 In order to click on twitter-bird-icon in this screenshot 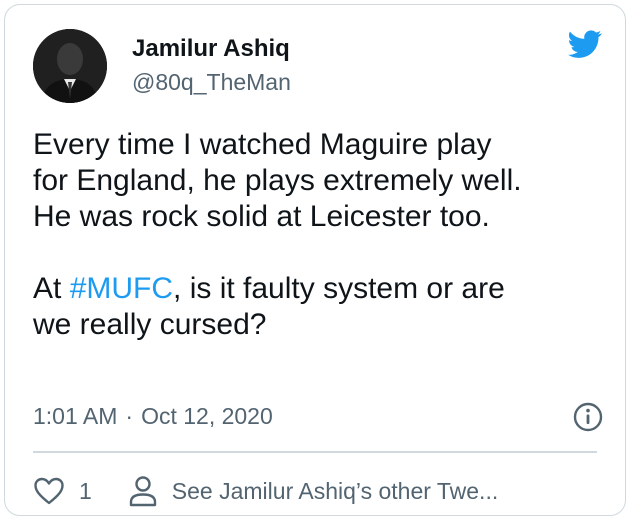, I will do `click(585, 44)`.